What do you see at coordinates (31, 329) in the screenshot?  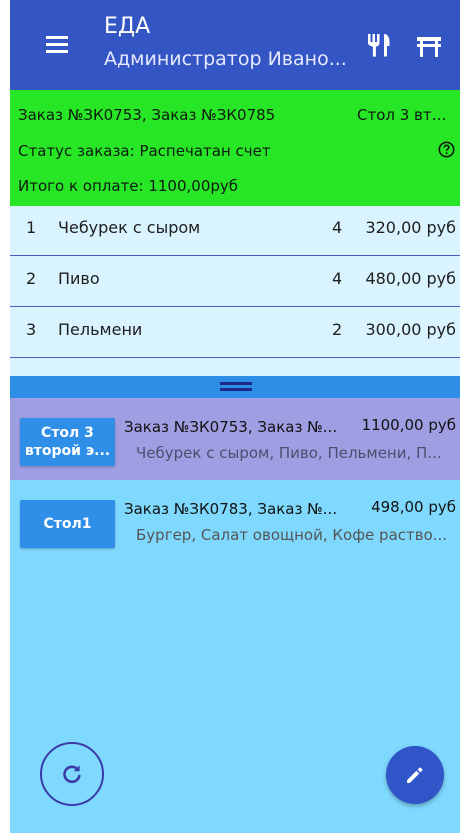 I see `line-number: 3` at bounding box center [31, 329].